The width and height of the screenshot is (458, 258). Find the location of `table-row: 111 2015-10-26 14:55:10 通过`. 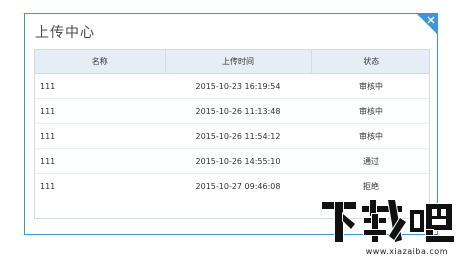

table-row: 111 2015-10-26 14:55:10 通过 is located at coordinates (232, 161).